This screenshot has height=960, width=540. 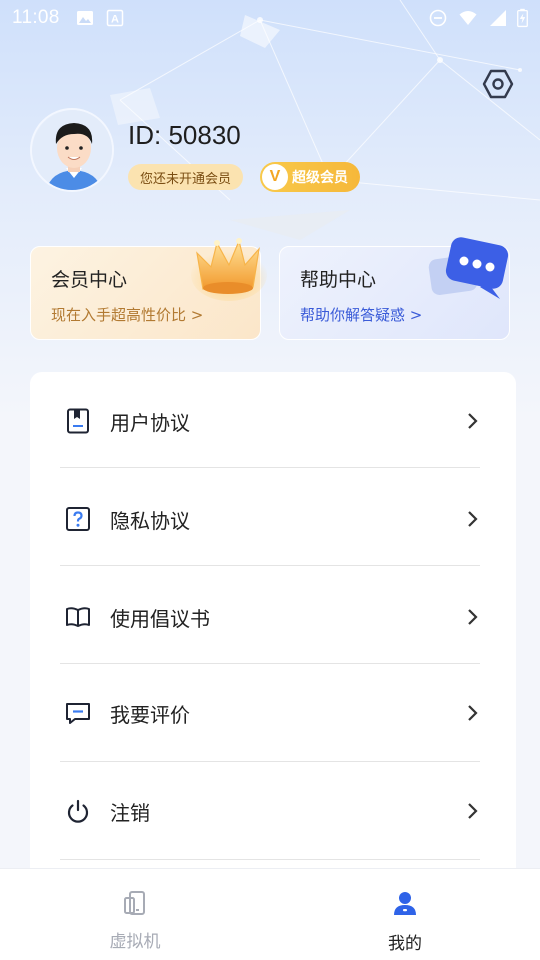 I want to click on status-time: 11:08, so click(x=36, y=17).